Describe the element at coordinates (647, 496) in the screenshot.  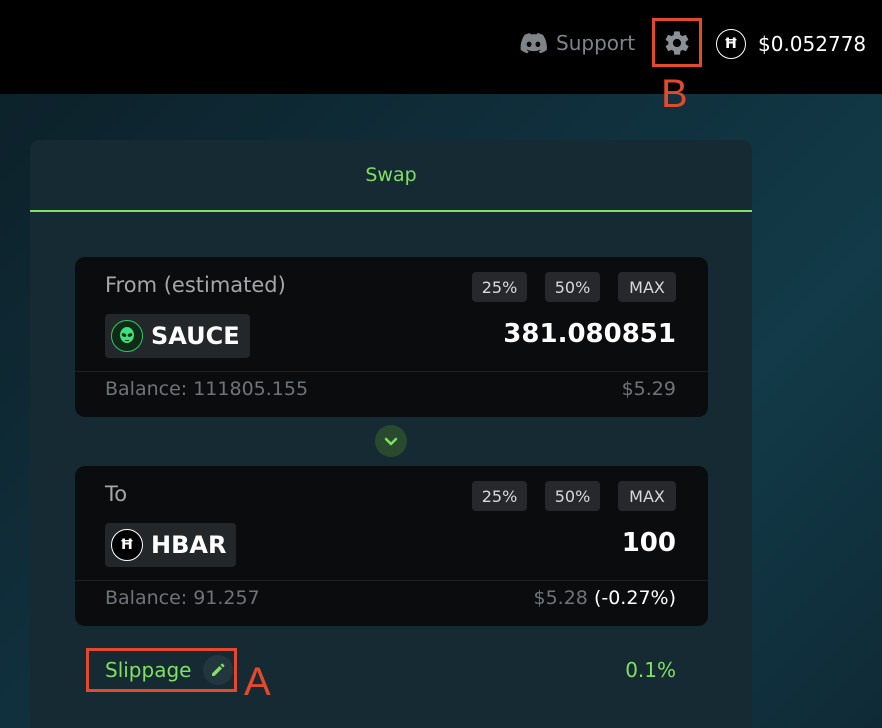
I see `to-max-button: MAX` at that location.